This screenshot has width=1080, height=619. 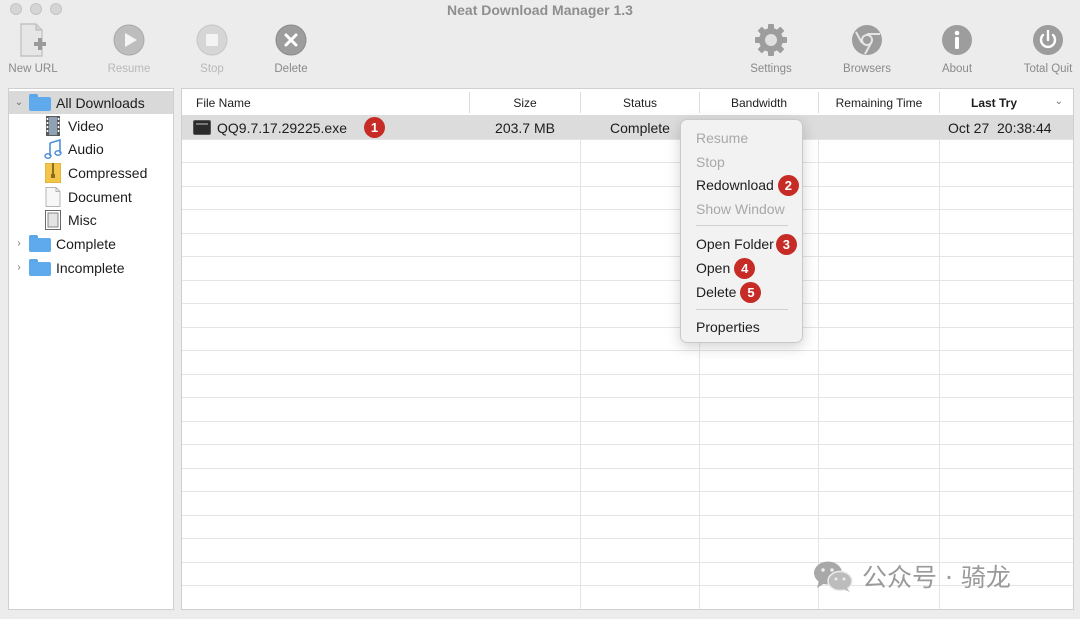 What do you see at coordinates (86, 125) in the screenshot?
I see `sidebar-item-label: Video` at bounding box center [86, 125].